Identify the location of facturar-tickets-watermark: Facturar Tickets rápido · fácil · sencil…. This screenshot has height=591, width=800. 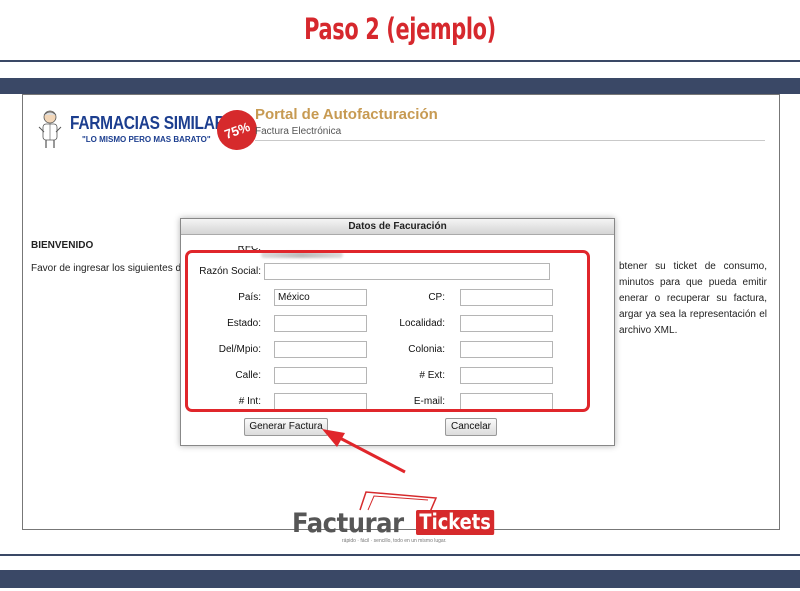
(399, 519).